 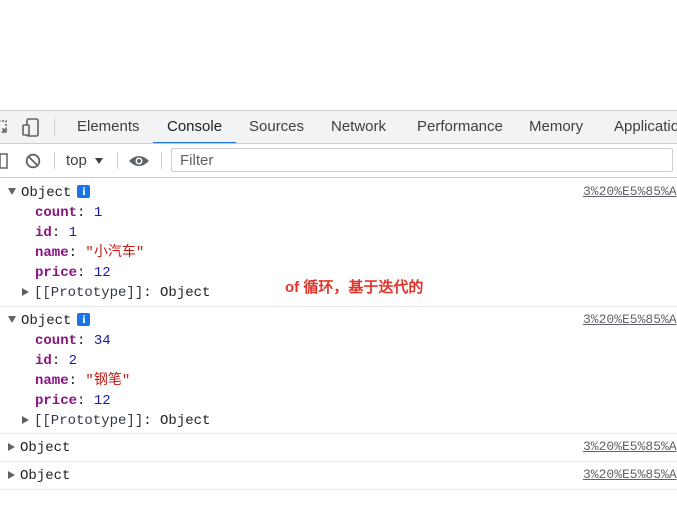 I want to click on property-row: id: 2, so click(x=56, y=361).